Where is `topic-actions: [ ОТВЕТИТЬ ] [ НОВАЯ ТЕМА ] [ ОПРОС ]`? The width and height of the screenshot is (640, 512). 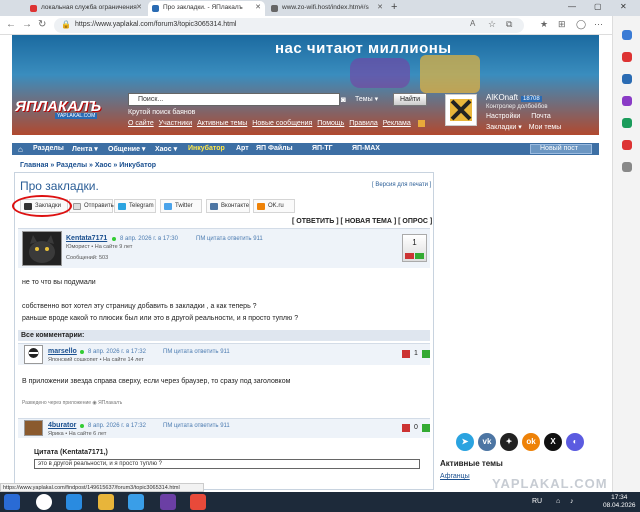 topic-actions: [ ОТВЕТИТЬ ] [ НОВАЯ ТЕМА ] [ ОПРОС ] is located at coordinates (362, 221).